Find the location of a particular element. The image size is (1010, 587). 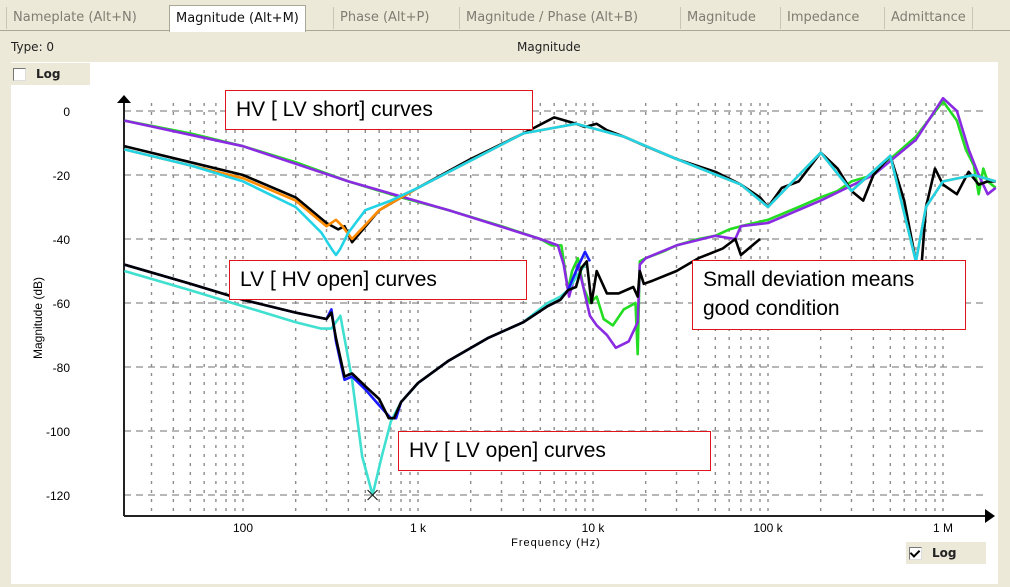

y-tick-label: 0 is located at coordinates (66, 112).